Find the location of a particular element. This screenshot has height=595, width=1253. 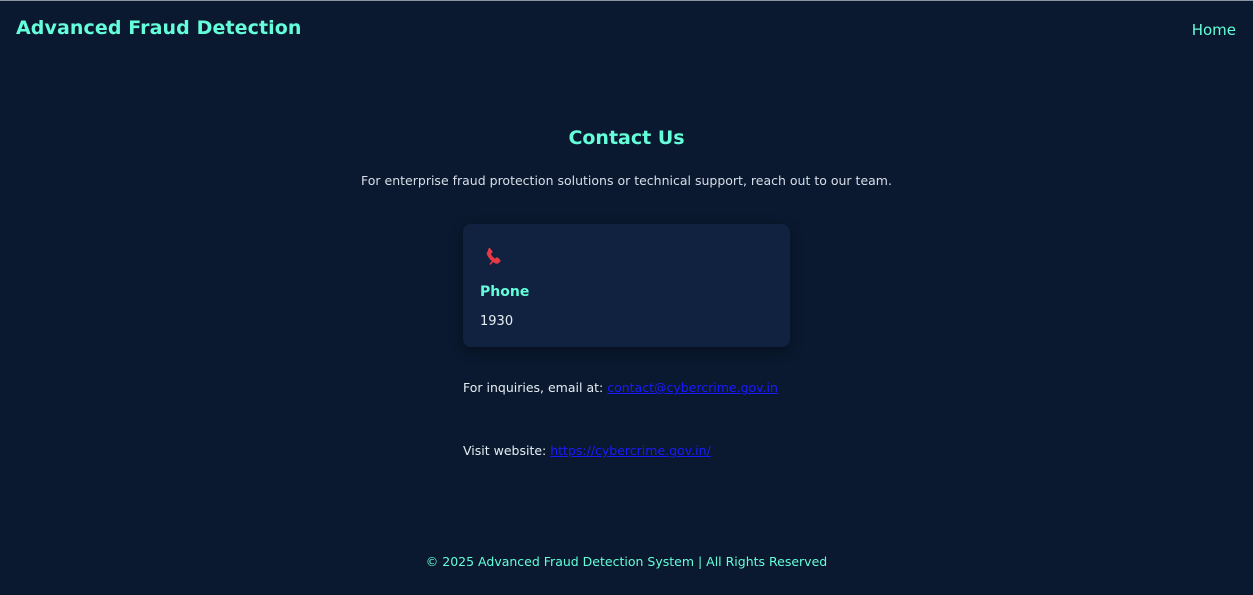

website-link: https://cybercrime.gov.in/ is located at coordinates (630, 450).